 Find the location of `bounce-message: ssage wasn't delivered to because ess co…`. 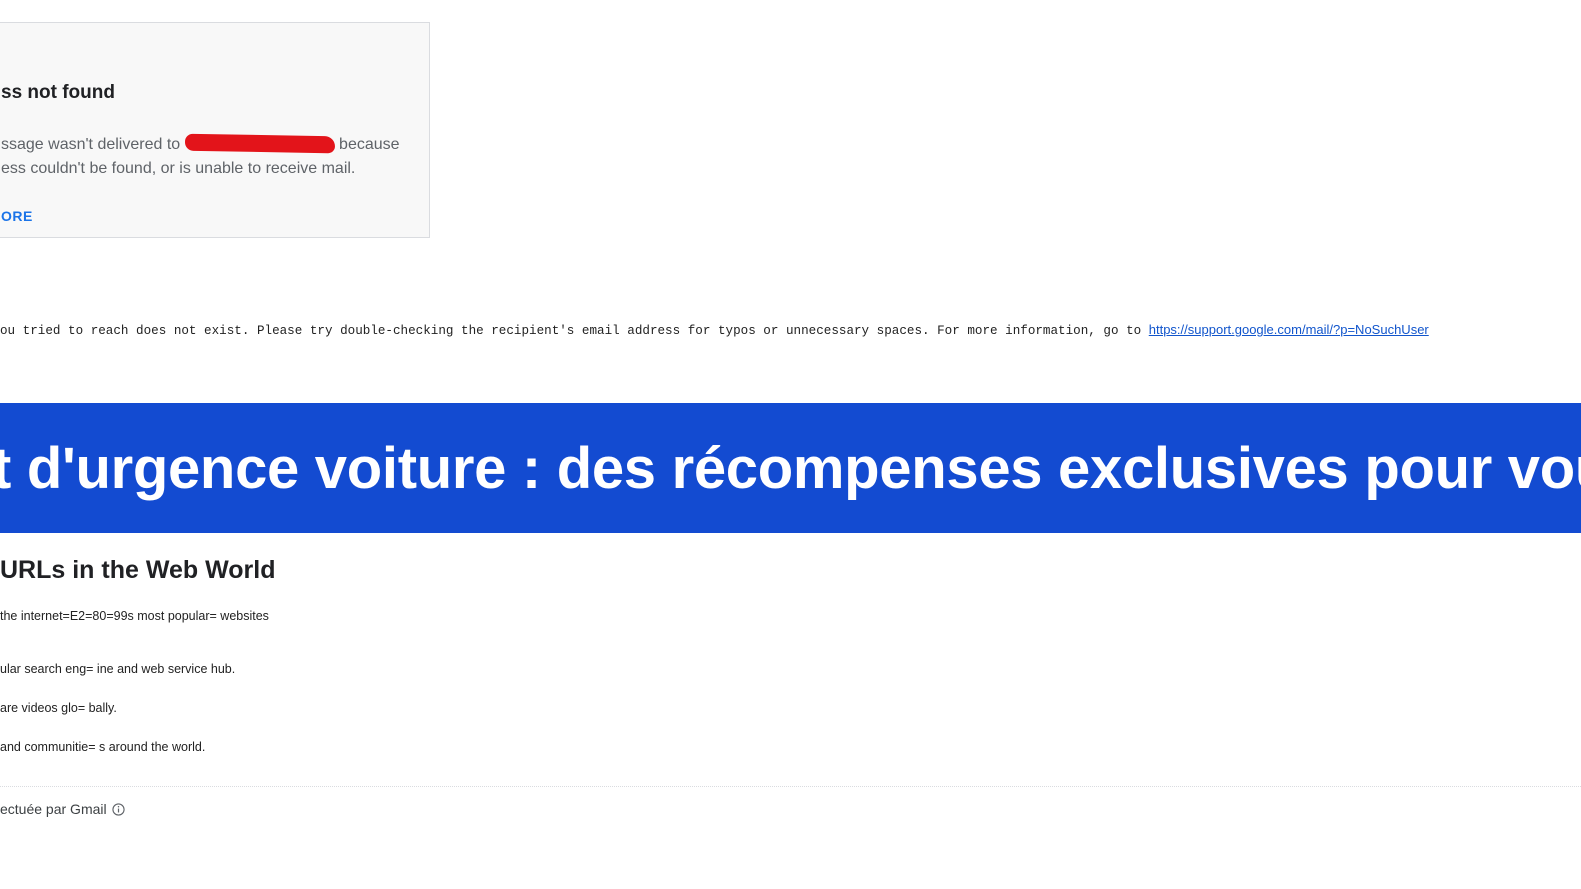

bounce-message: ssage wasn't delivered to because ess co… is located at coordinates (211, 157).